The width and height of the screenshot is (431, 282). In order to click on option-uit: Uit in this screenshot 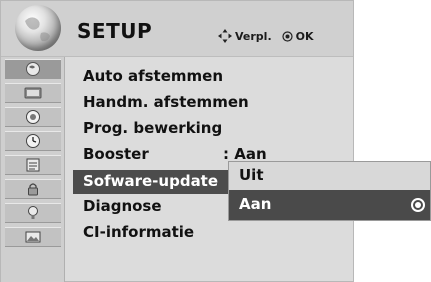, I will do `click(329, 175)`.